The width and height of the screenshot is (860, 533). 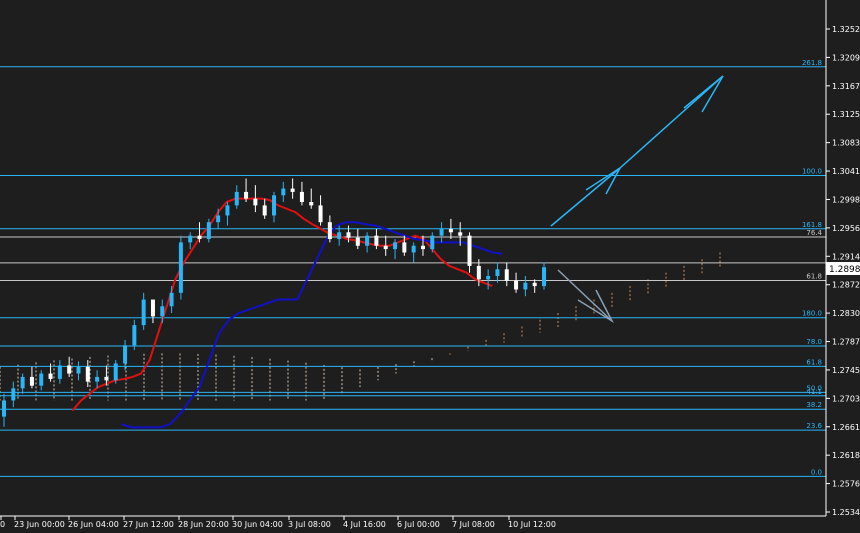 What do you see at coordinates (309, 524) in the screenshot?
I see `time-tick-label: 3 Jul 08:00` at bounding box center [309, 524].